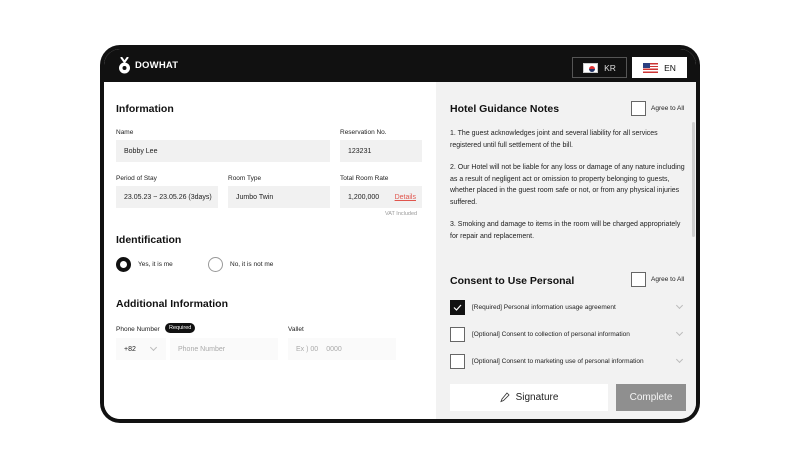 The width and height of the screenshot is (800, 469). What do you see at coordinates (167, 197) in the screenshot?
I see `period-field: 23.05.23 ~ 23.05.26 (3days)` at bounding box center [167, 197].